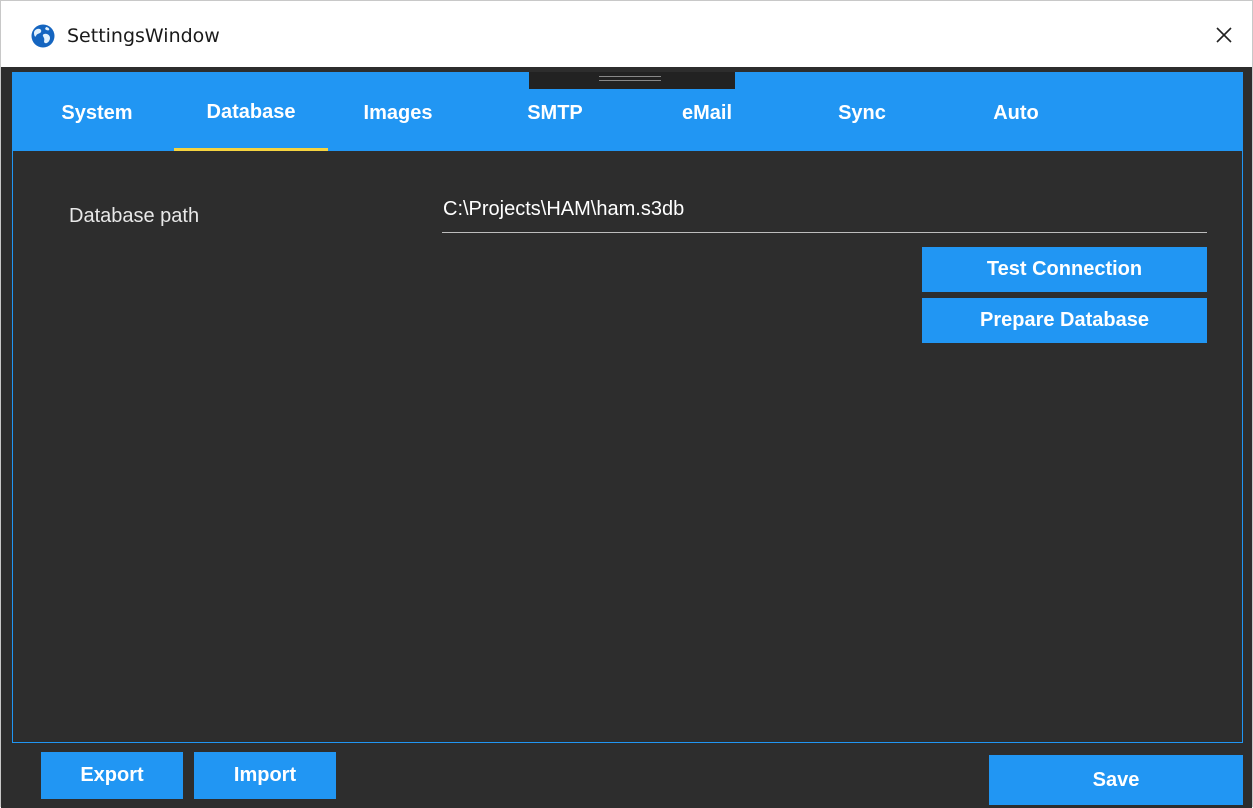  Describe the element at coordinates (134, 216) in the screenshot. I see `database-path-label: Database path` at that location.